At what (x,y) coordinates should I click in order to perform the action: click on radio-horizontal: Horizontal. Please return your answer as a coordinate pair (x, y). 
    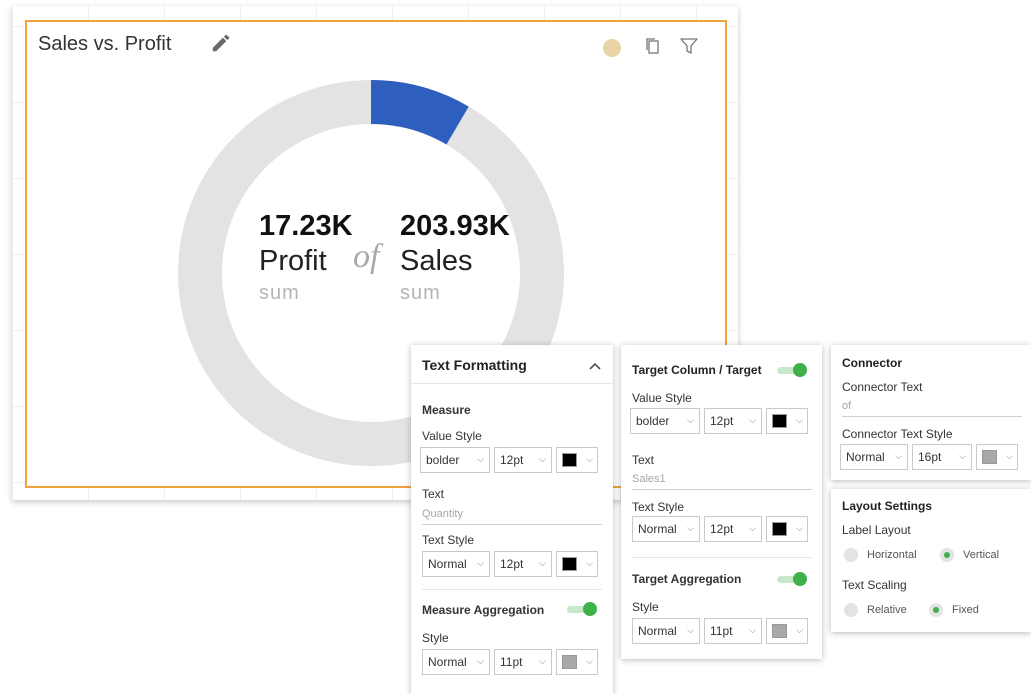
    Looking at the image, I should click on (880, 555).